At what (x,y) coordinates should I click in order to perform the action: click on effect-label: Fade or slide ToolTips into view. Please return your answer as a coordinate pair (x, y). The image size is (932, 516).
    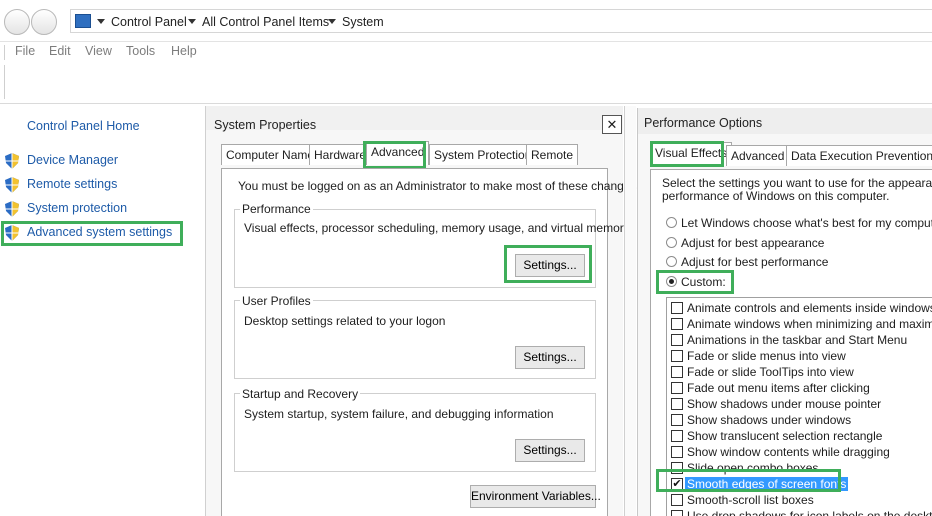
    Looking at the image, I should click on (770, 372).